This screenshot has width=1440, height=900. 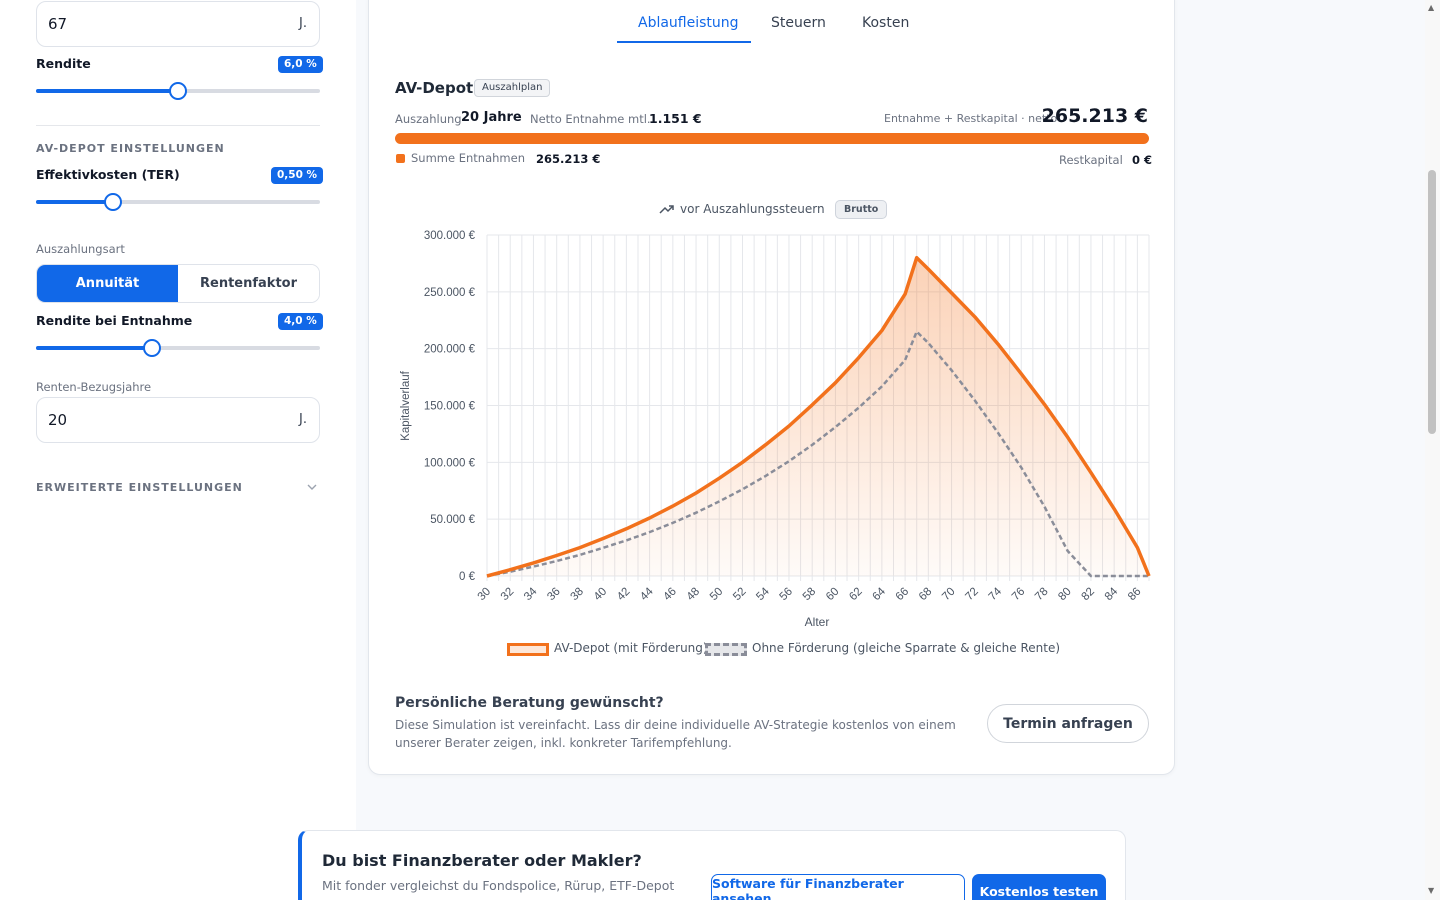 What do you see at coordinates (485, 595) in the screenshot?
I see `x-tick-label: 30` at bounding box center [485, 595].